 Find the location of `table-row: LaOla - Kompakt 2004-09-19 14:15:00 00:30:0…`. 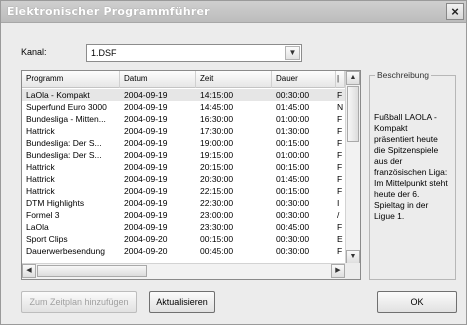

table-row: LaOla - Kompakt 2004-09-19 14:15:00 00:30:0… is located at coordinates (183, 95).